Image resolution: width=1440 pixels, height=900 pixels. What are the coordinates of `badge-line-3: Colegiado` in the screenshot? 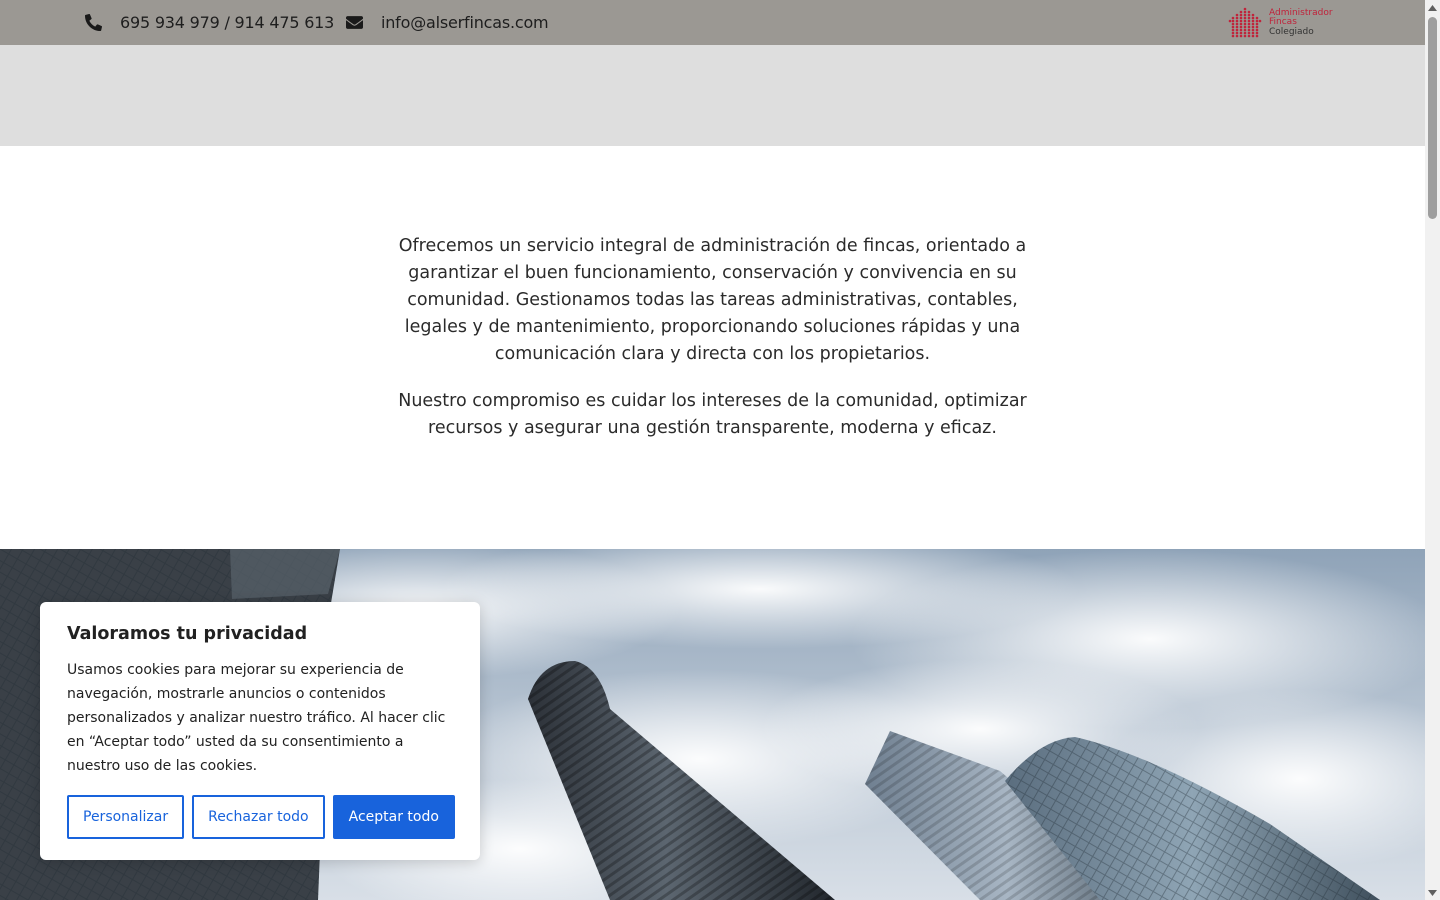 It's located at (1291, 31).